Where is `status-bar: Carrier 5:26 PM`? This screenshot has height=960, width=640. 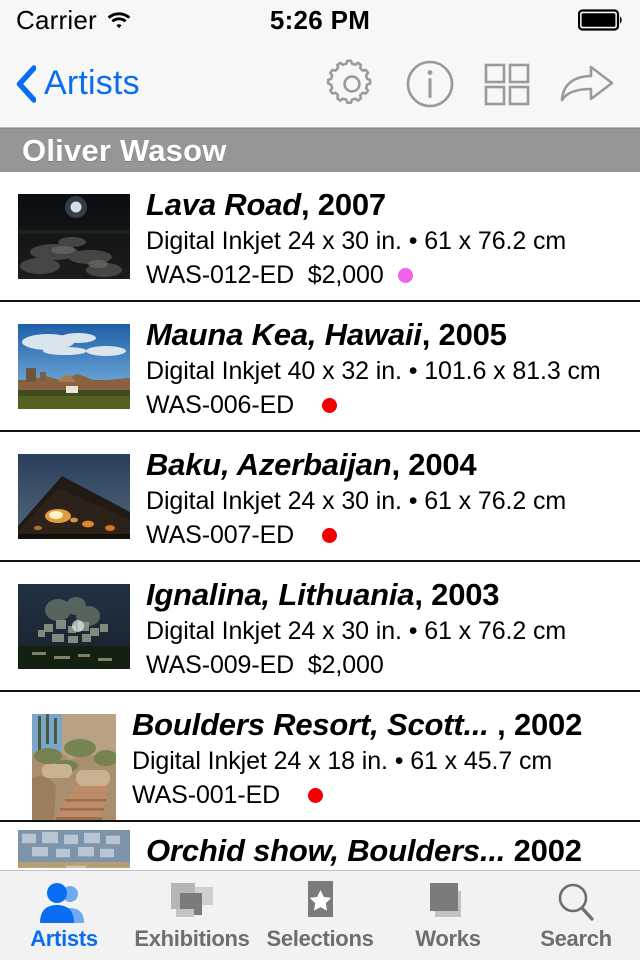
status-bar: Carrier 5:26 PM is located at coordinates (320, 20).